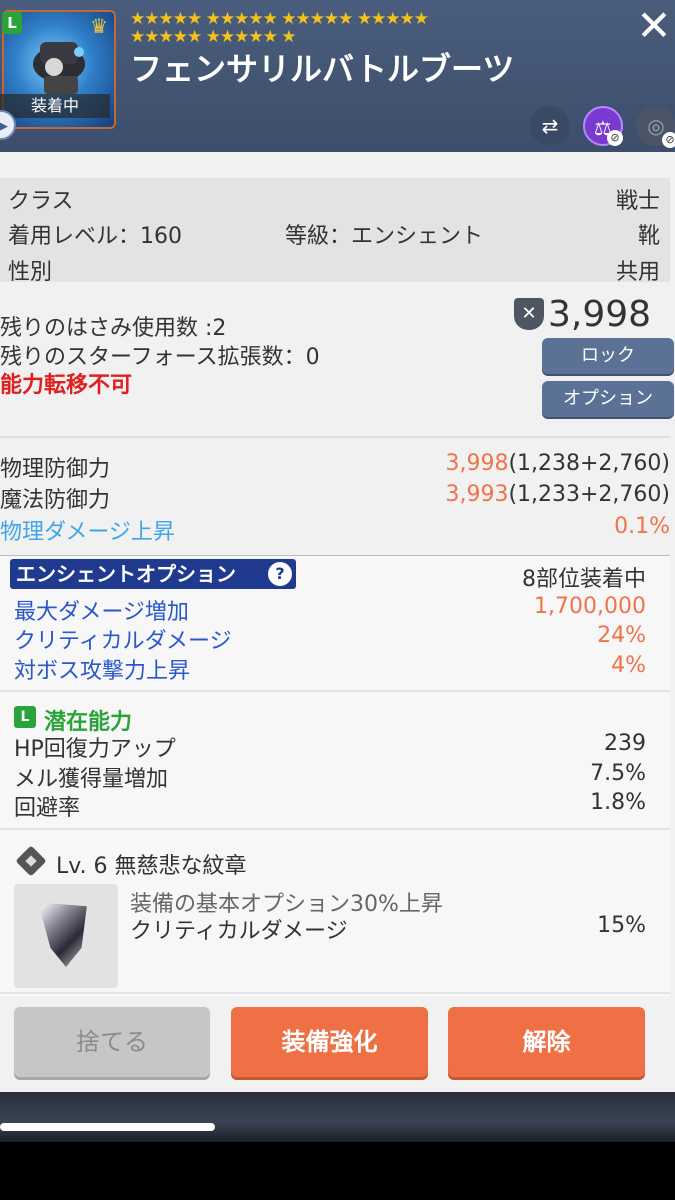 This screenshot has height=1200, width=675. I want to click on stat-value: 3,998(1,238+2,760), so click(515, 463).